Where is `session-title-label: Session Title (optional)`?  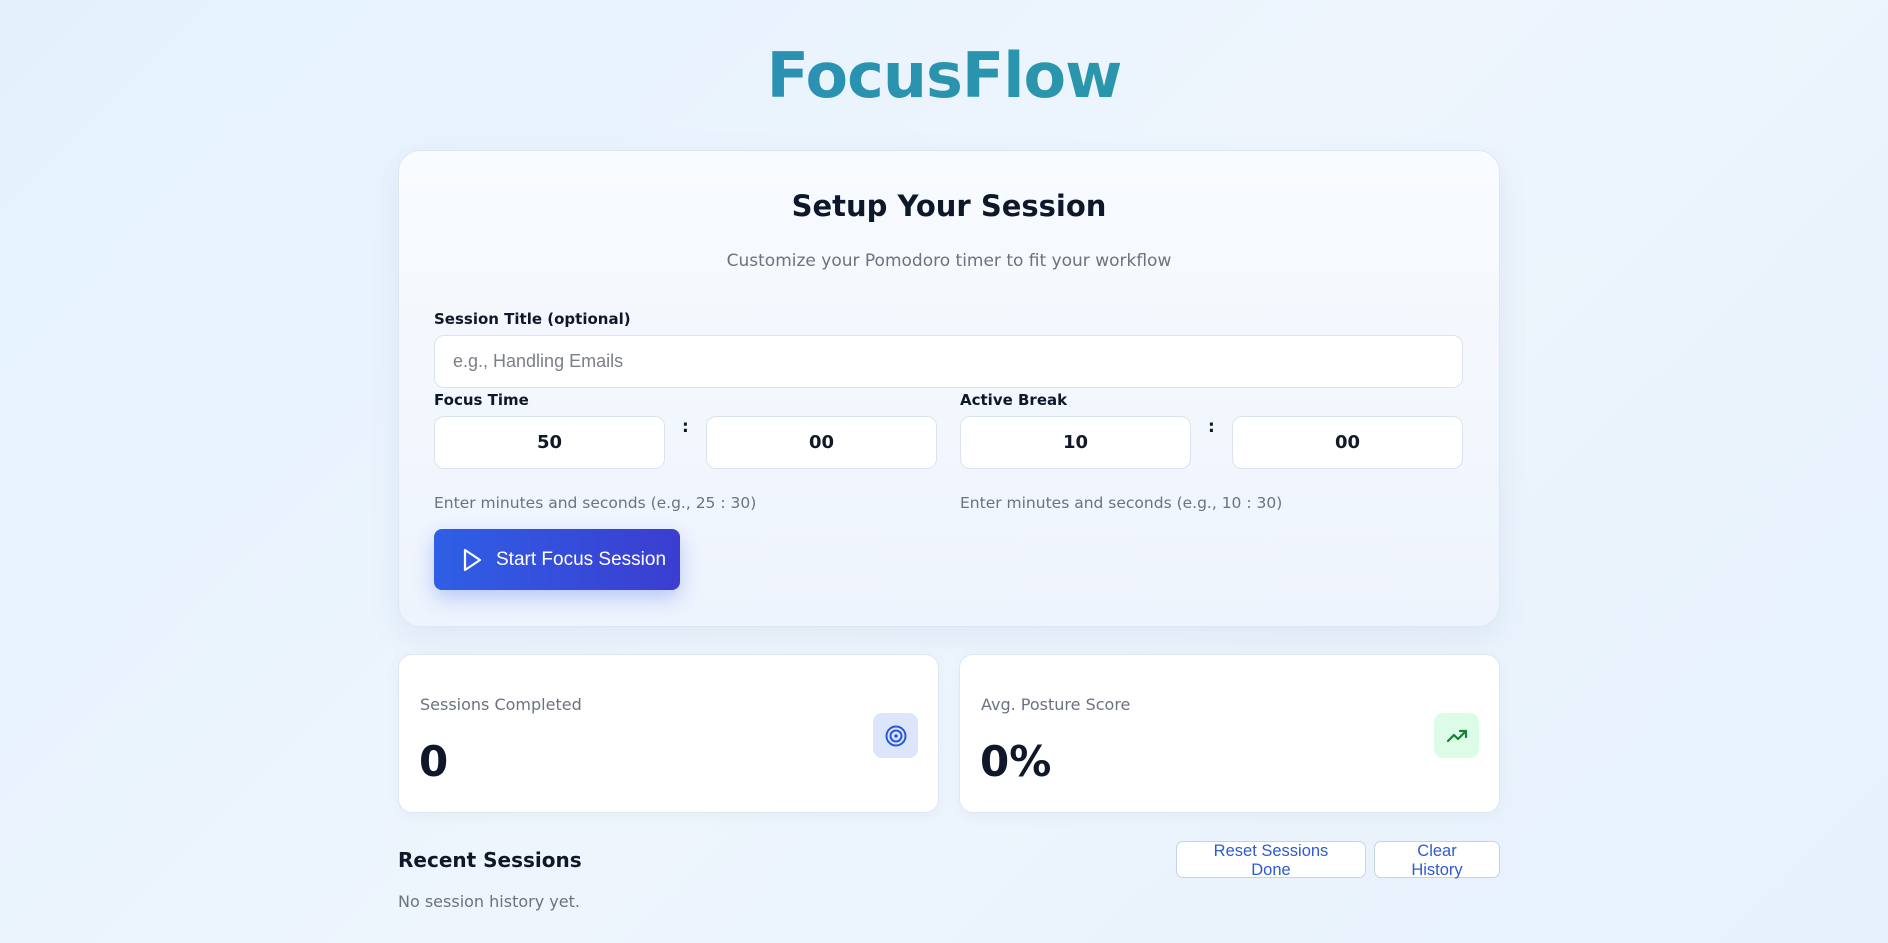
session-title-label: Session Title (optional) is located at coordinates (532, 319).